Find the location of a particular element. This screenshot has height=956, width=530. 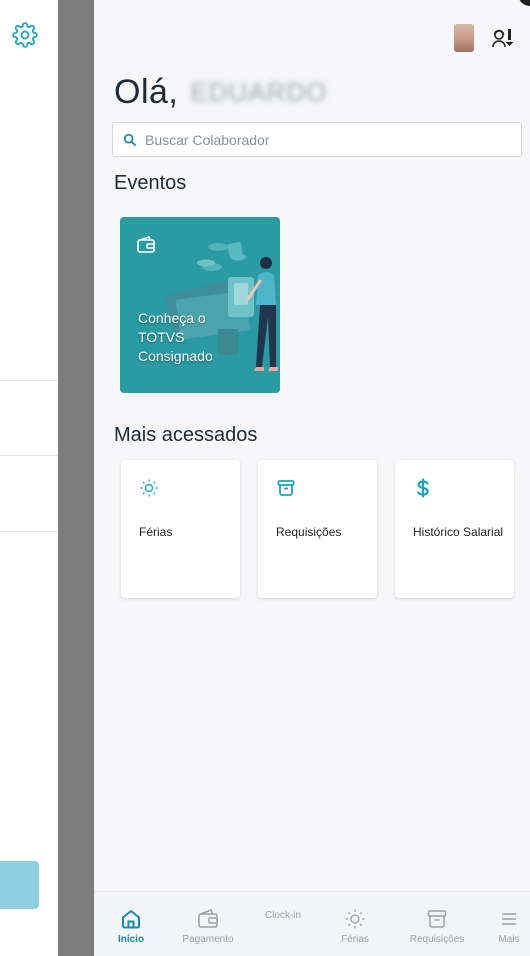

event-card-totvs-consignado: Conheça o TOTVS Consignado is located at coordinates (200, 305).